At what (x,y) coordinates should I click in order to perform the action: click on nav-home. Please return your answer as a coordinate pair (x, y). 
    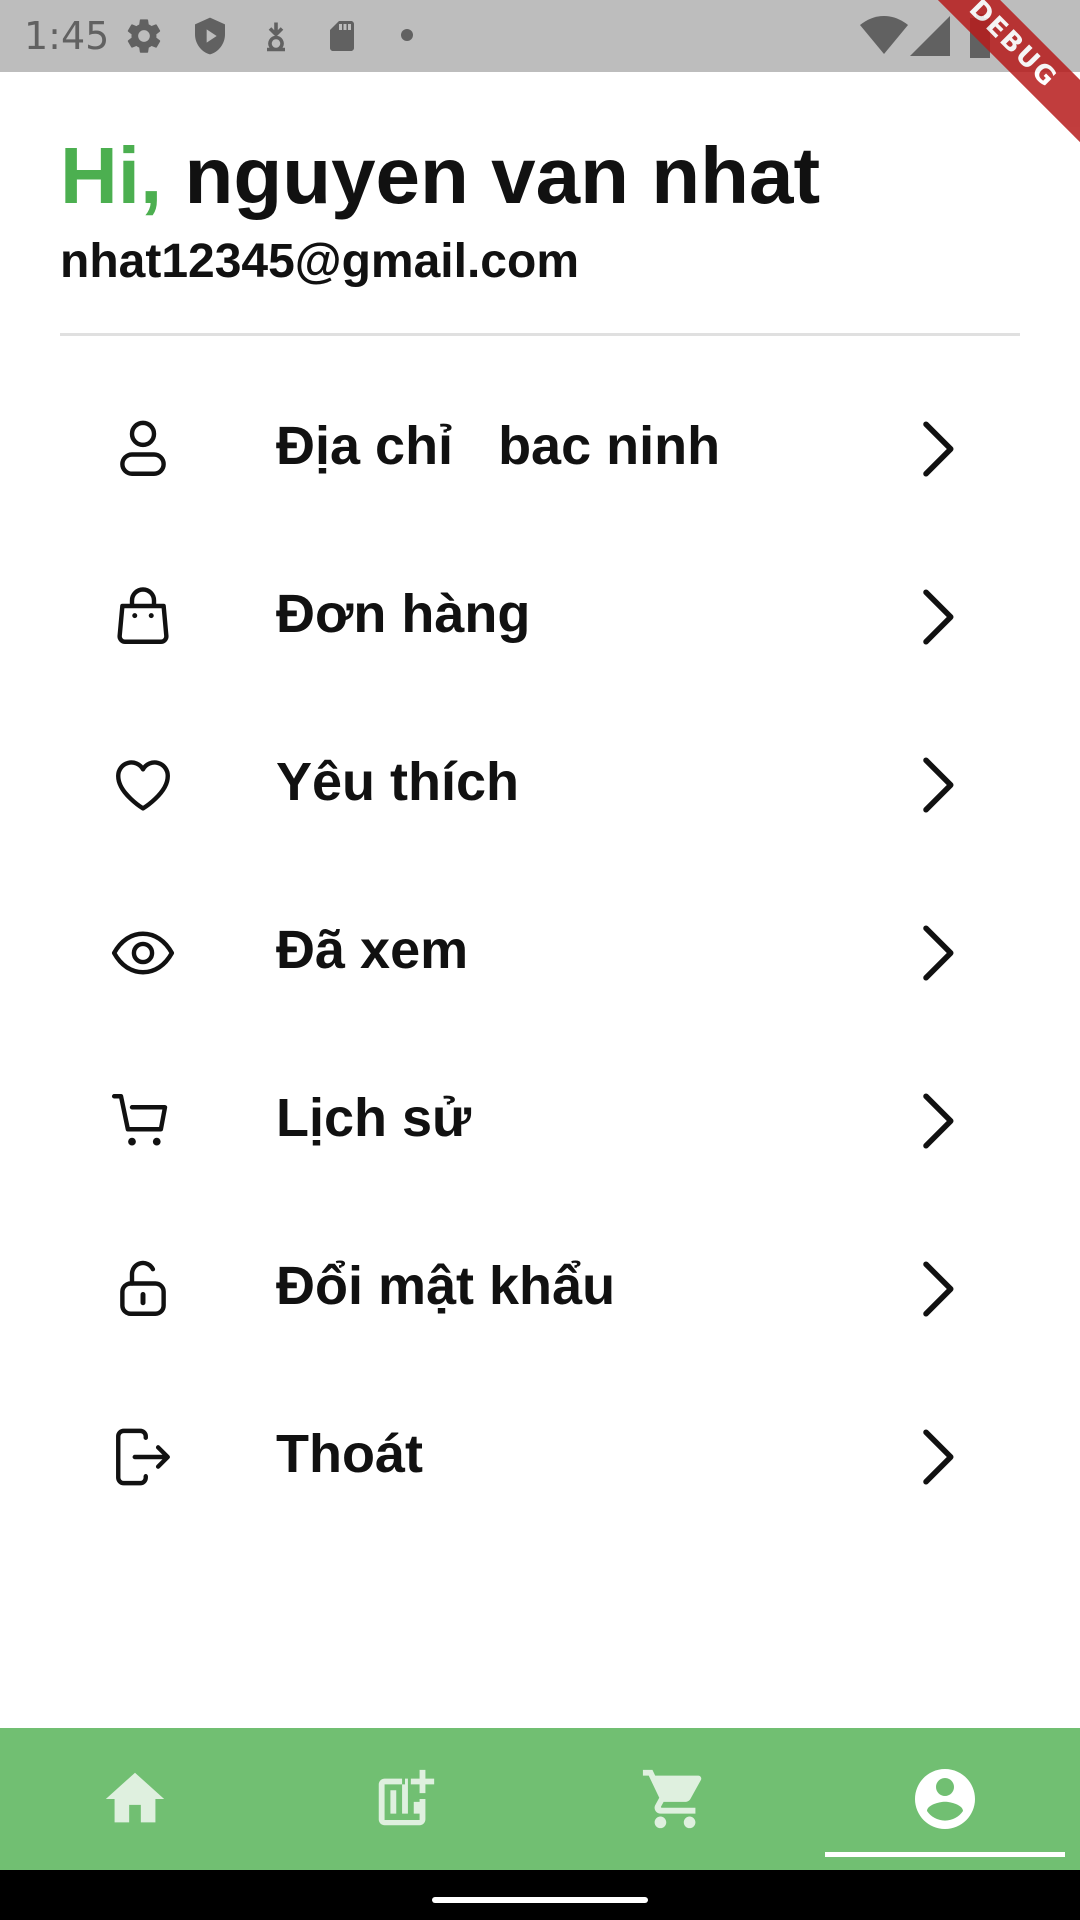
    Looking at the image, I should click on (135, 1799).